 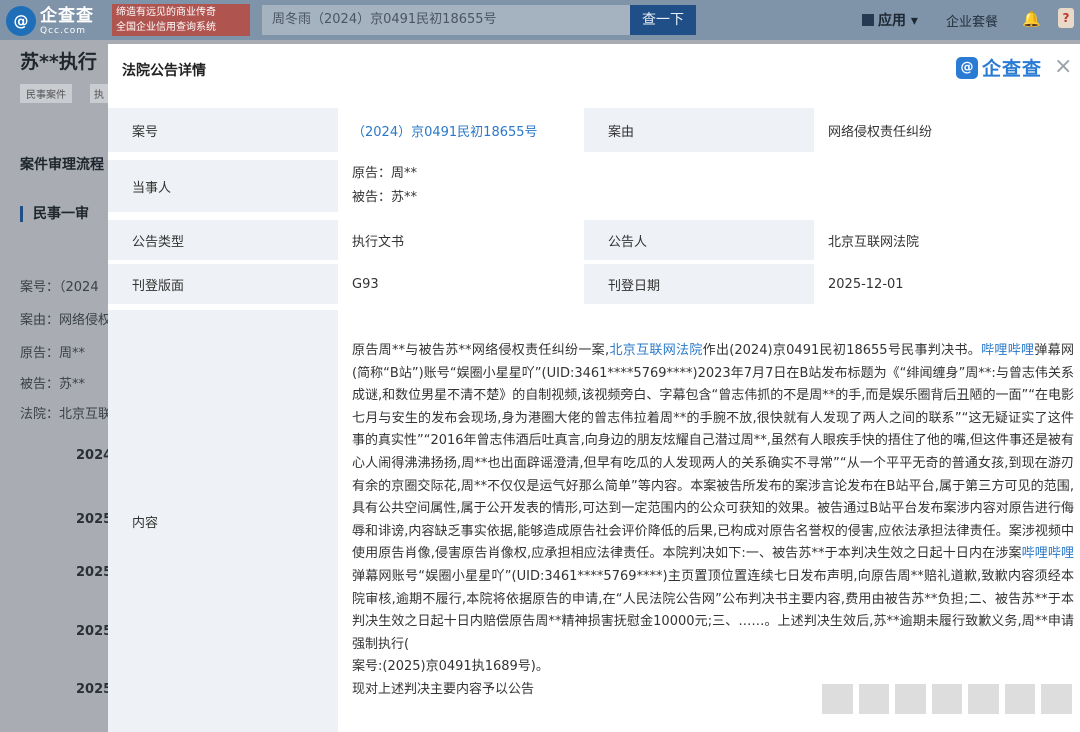 I want to click on parties-label: 当事人, so click(x=223, y=186).